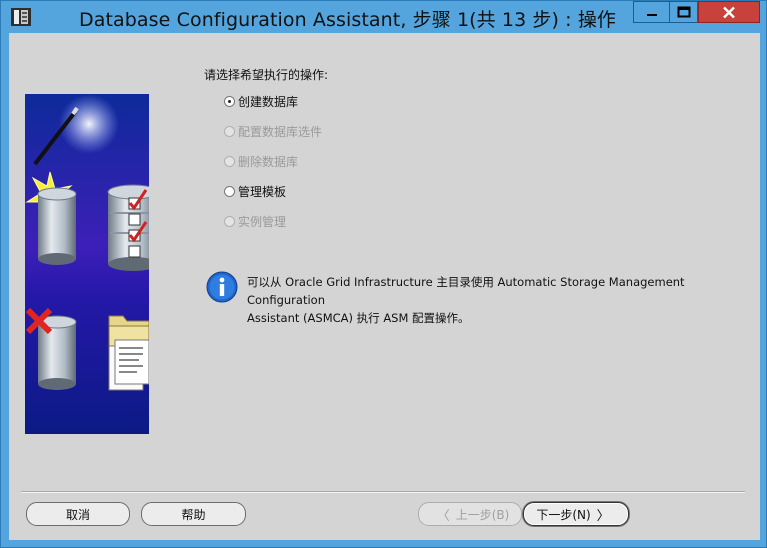  I want to click on operation-prompt: 请选择希望执行的操作:, so click(266, 75).